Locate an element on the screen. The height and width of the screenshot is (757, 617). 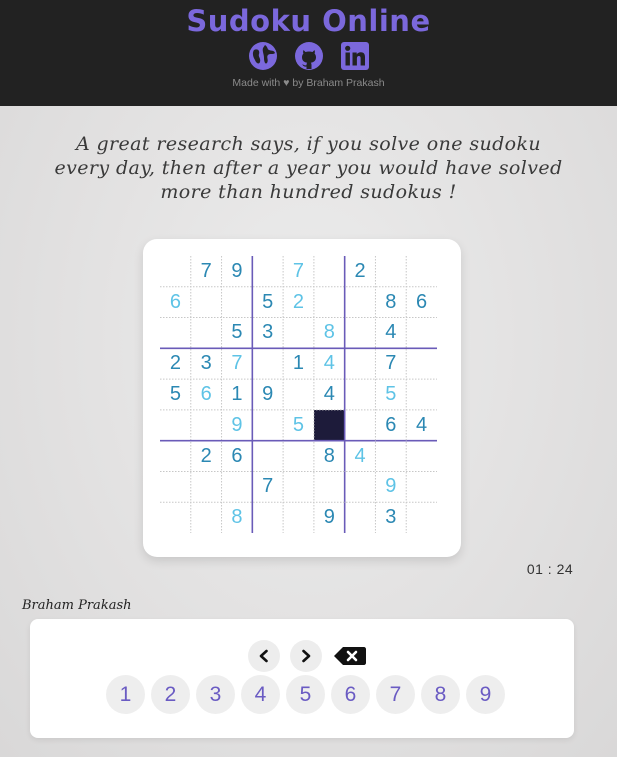
globe-icon is located at coordinates (263, 56).